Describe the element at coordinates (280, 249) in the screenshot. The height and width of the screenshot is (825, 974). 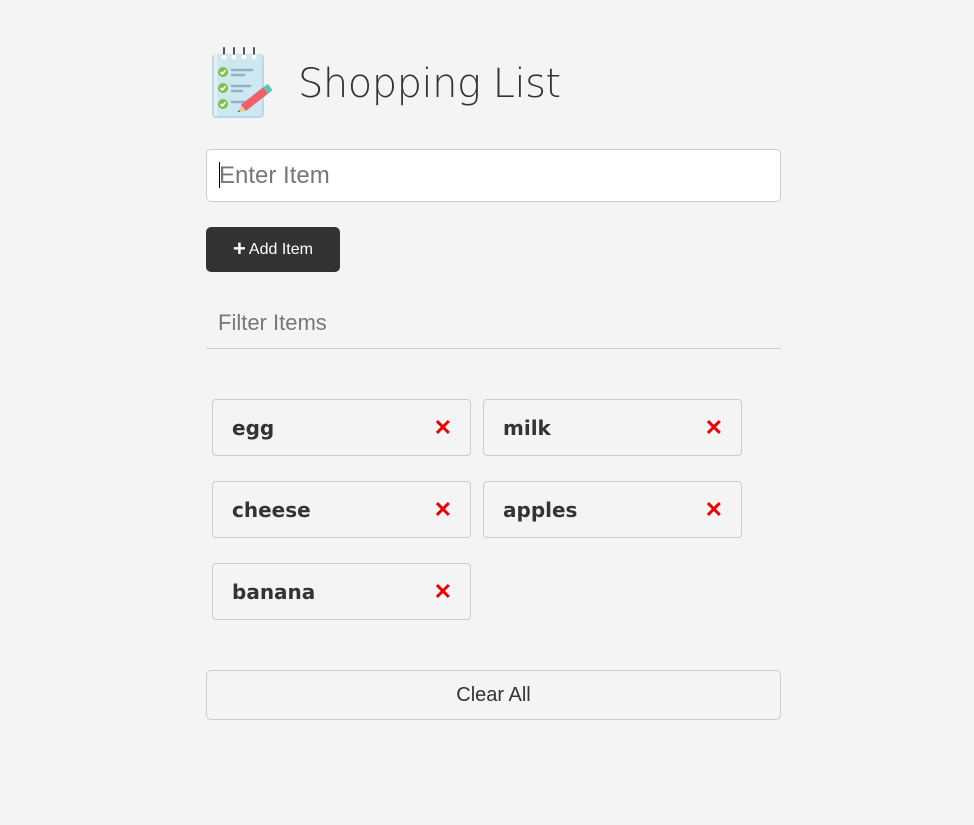
I see `add-item-label: Add Item` at that location.